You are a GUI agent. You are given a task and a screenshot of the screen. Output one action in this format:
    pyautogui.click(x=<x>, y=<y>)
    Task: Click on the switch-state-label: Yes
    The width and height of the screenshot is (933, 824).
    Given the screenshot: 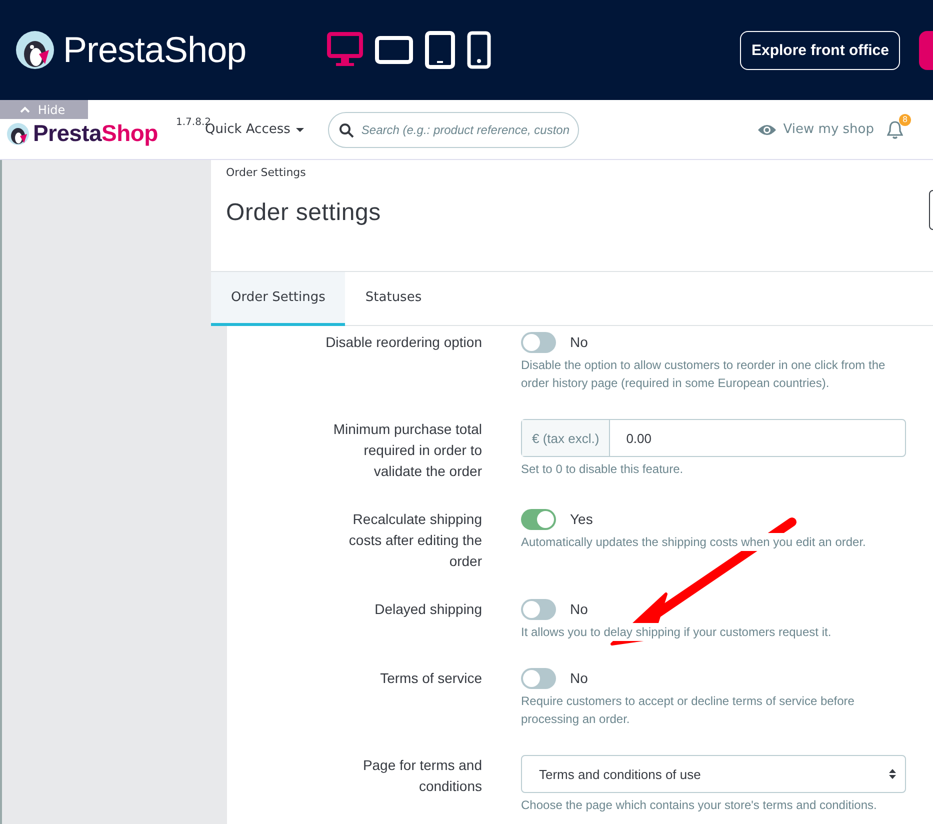 What is the action you would take?
    pyautogui.click(x=581, y=519)
    